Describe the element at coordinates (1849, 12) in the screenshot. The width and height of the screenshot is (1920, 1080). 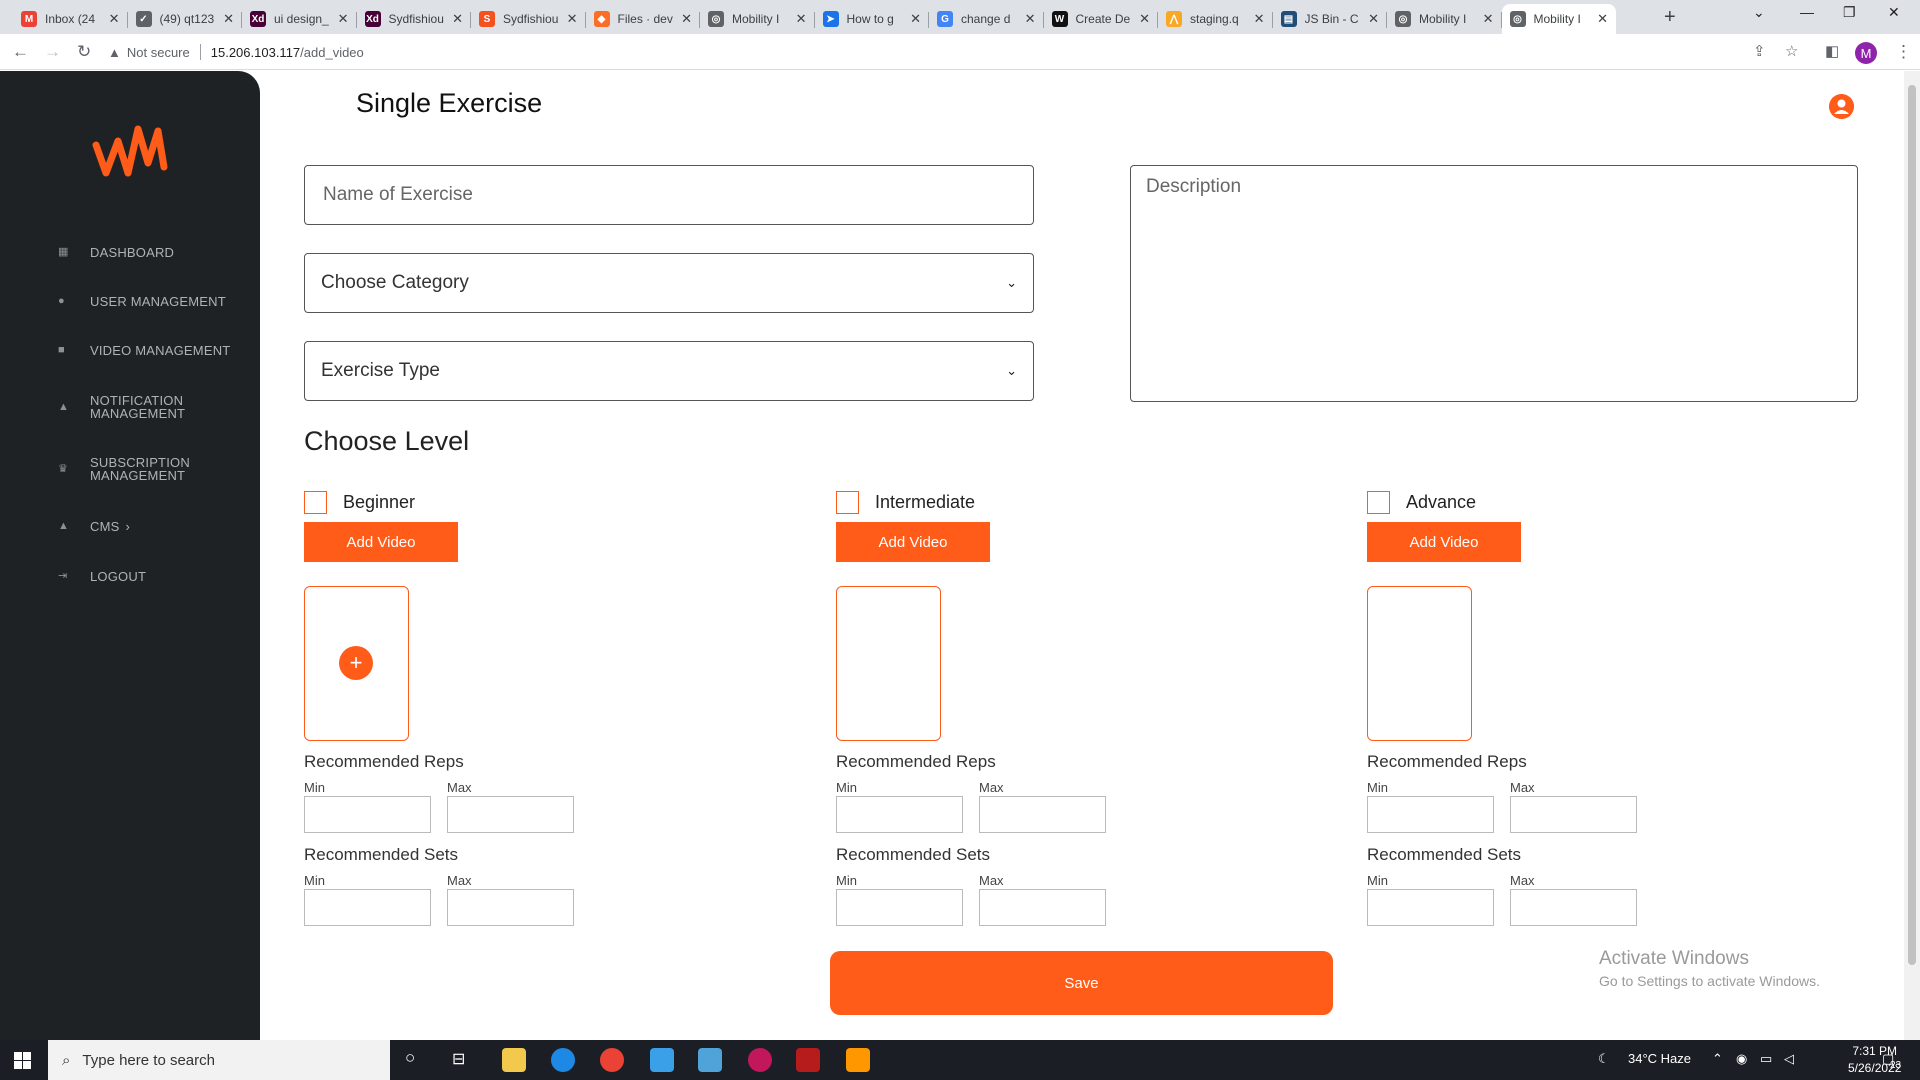
I see `maximize-icon: ❐` at that location.